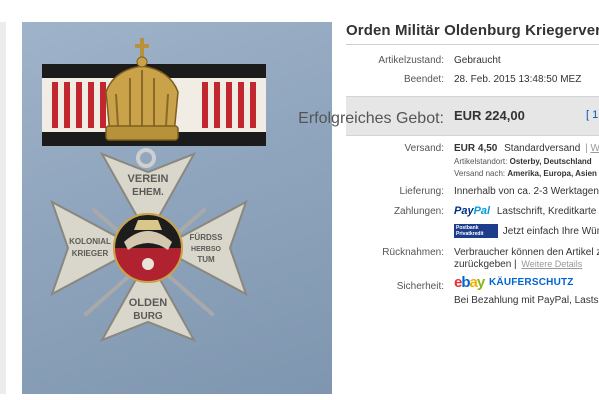 The image size is (599, 400). I want to click on buyer-protection-text: KÄUFERSCHUTZ, so click(531, 282).